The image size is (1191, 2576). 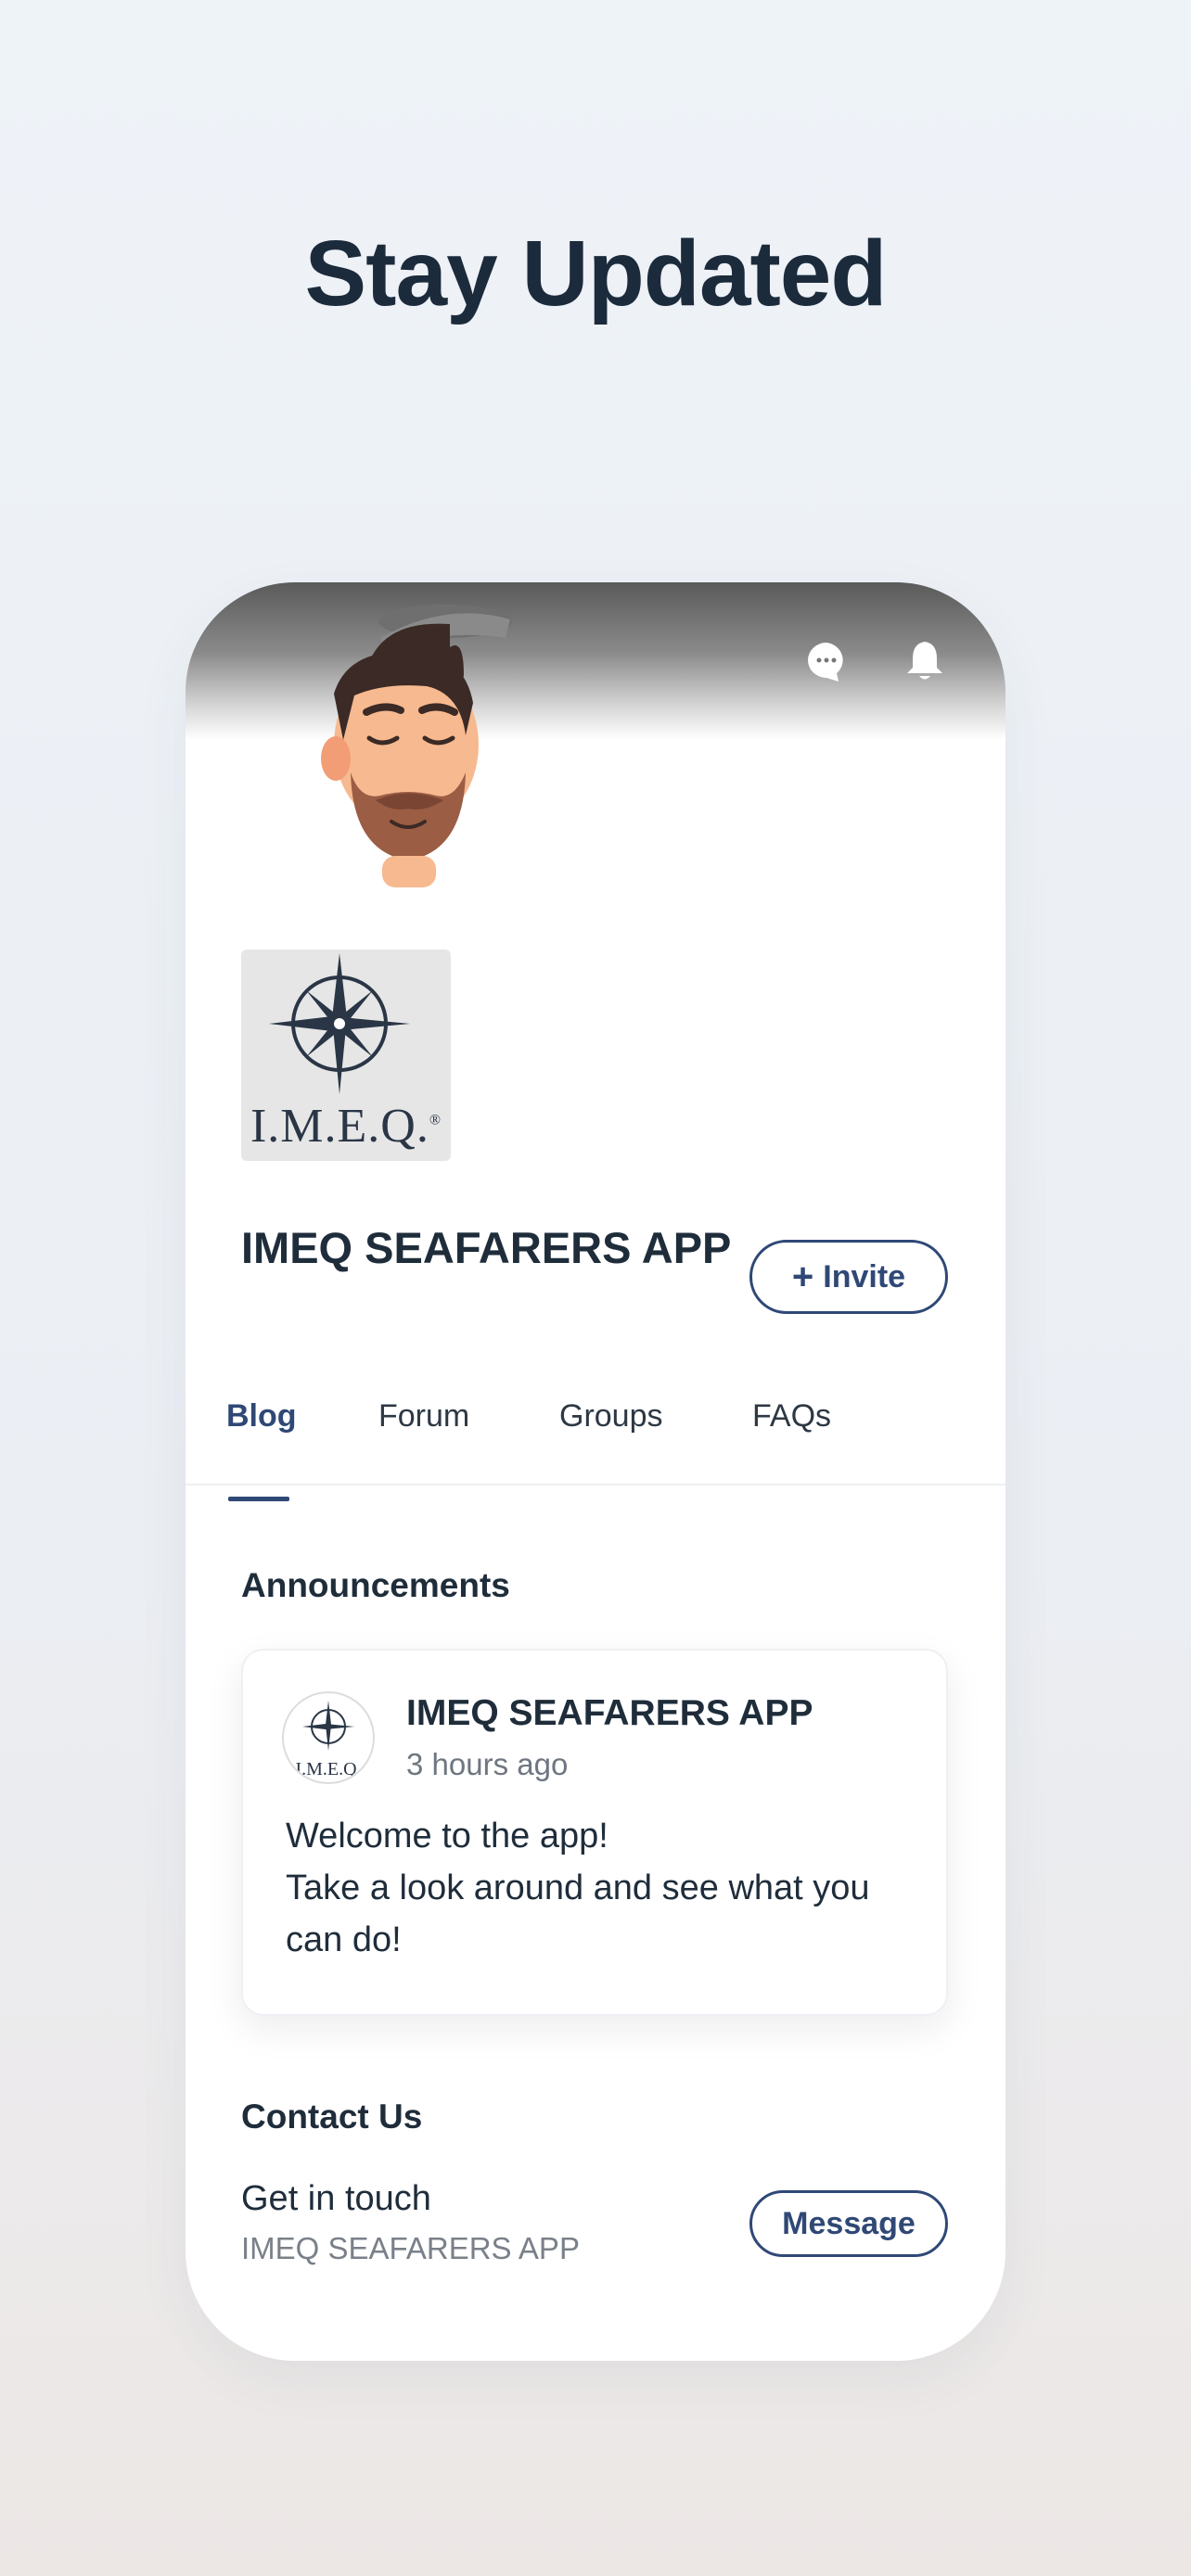 What do you see at coordinates (424, 1417) in the screenshot?
I see `tab-forum: Forum` at bounding box center [424, 1417].